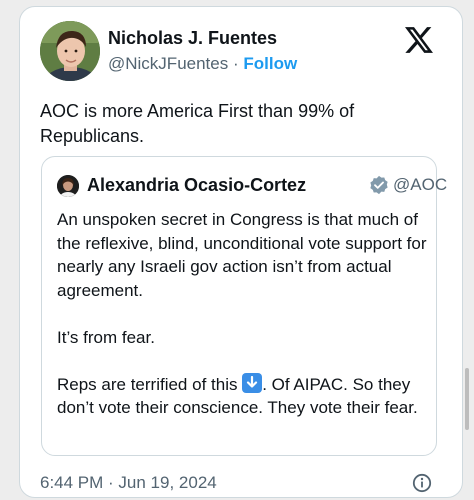 The image size is (474, 500). Describe the element at coordinates (196, 185) in the screenshot. I see `quoted-author-name: Alexandria Ocasio-Cortez` at that location.